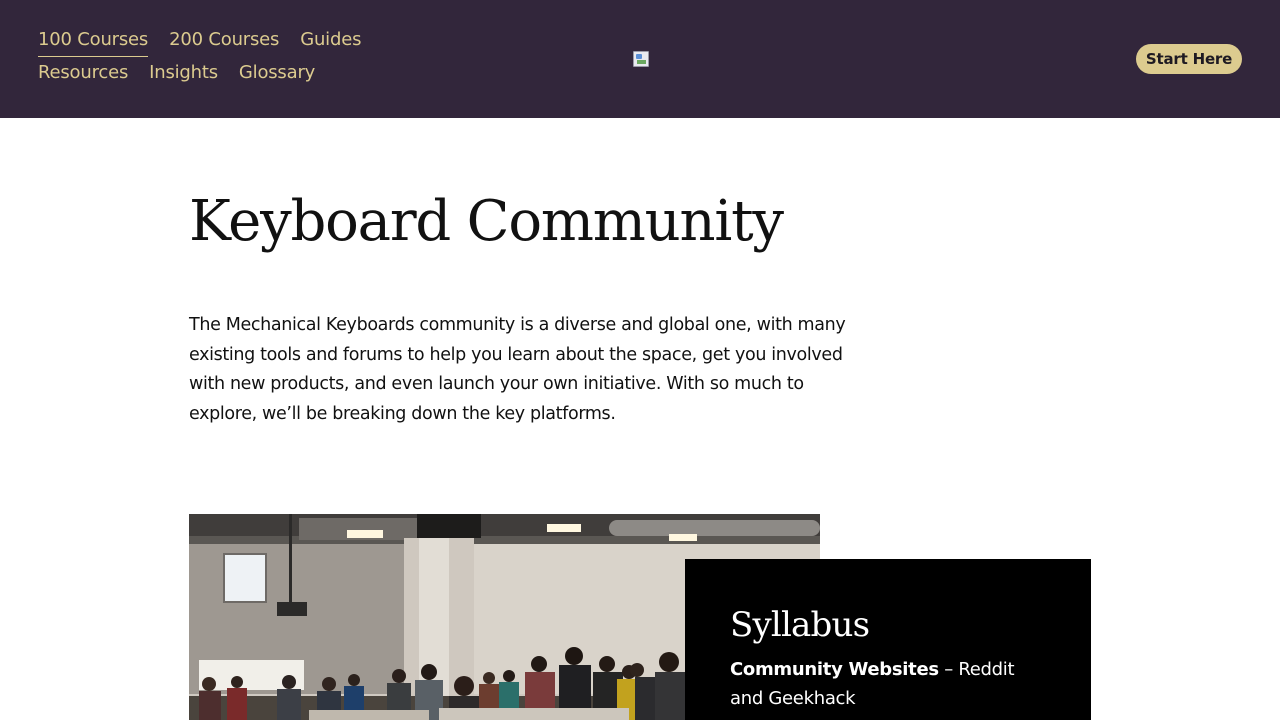  What do you see at coordinates (224, 42) in the screenshot?
I see `nav-link-200-courses: 200 Courses` at bounding box center [224, 42].